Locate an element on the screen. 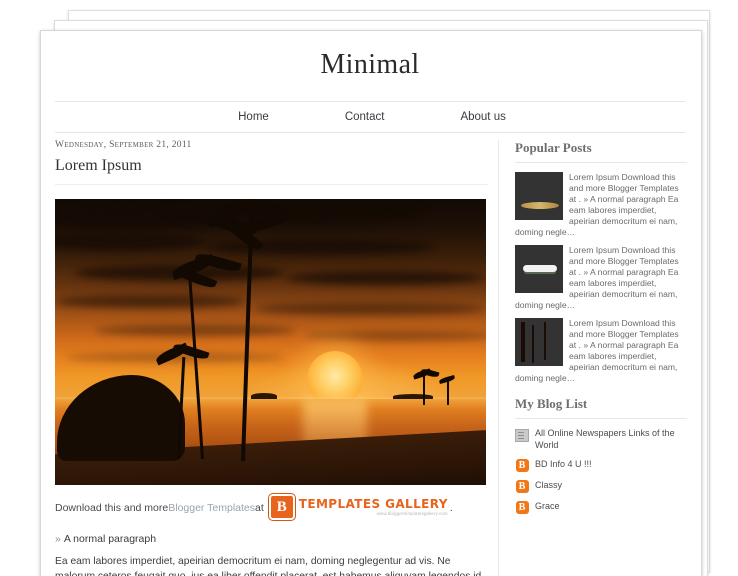  blogger-b-icon: B is located at coordinates (281, 507).